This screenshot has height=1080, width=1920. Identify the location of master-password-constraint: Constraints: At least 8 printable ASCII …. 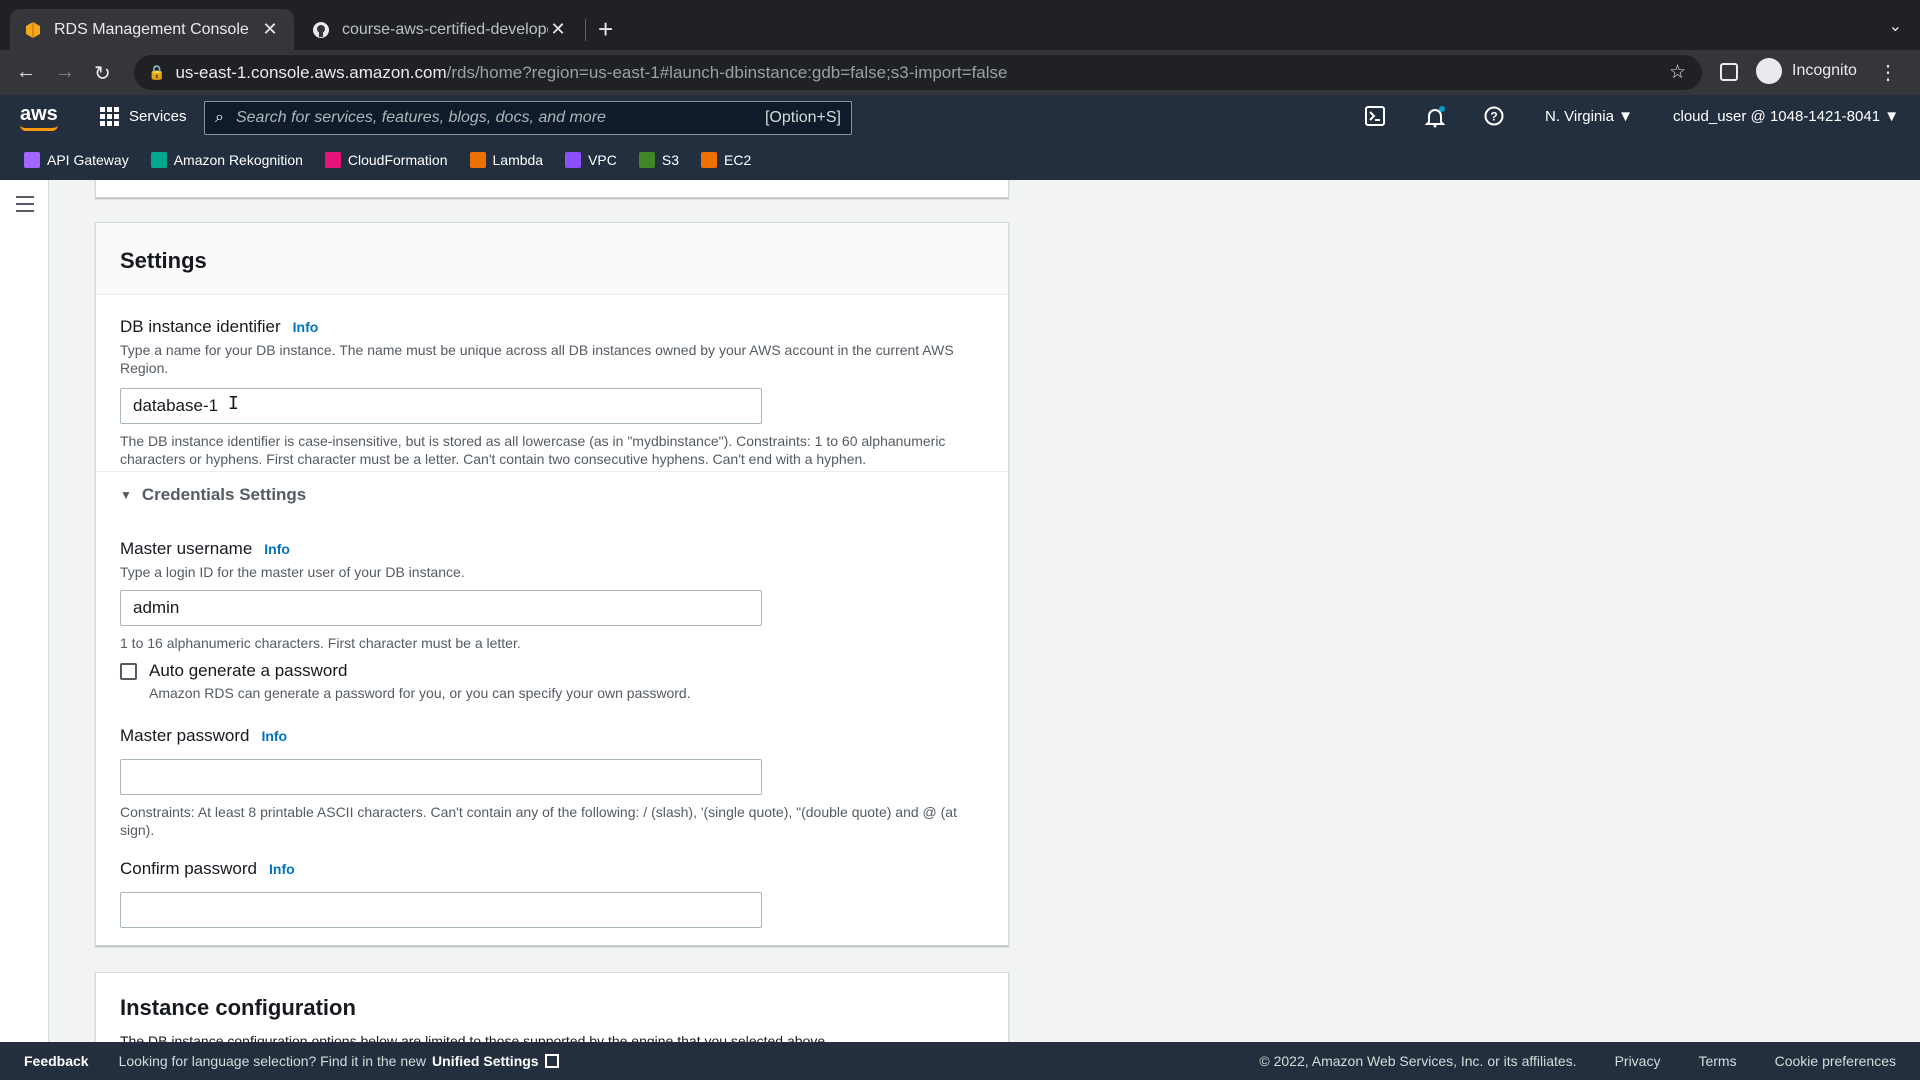
(538, 821).